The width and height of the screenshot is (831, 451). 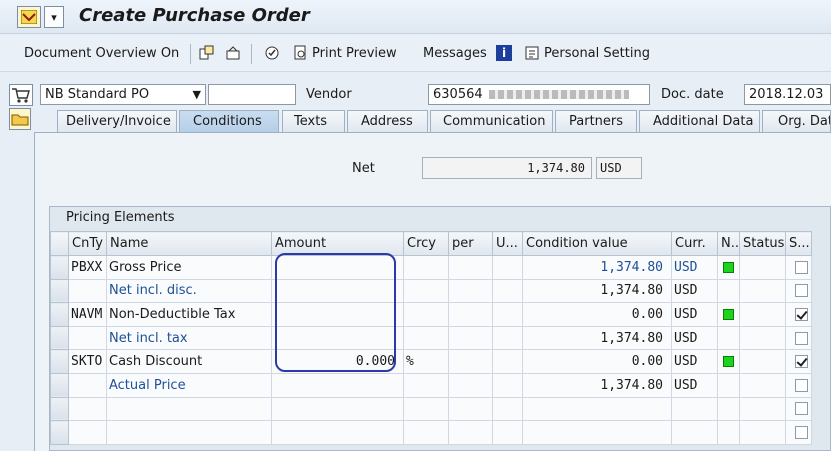 What do you see at coordinates (233, 53) in the screenshot?
I see `other-purchase-order-icon` at bounding box center [233, 53].